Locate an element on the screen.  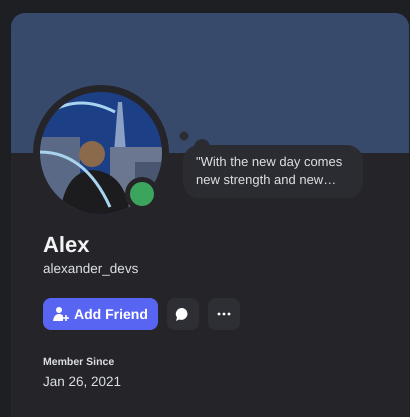
message-button is located at coordinates (182, 314).